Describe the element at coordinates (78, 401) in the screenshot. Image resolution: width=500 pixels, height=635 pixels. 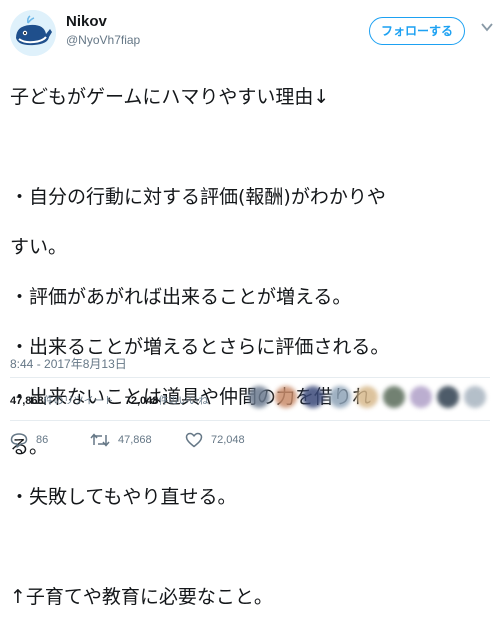
I see `retweet-stat-label: 件のリツイート` at that location.